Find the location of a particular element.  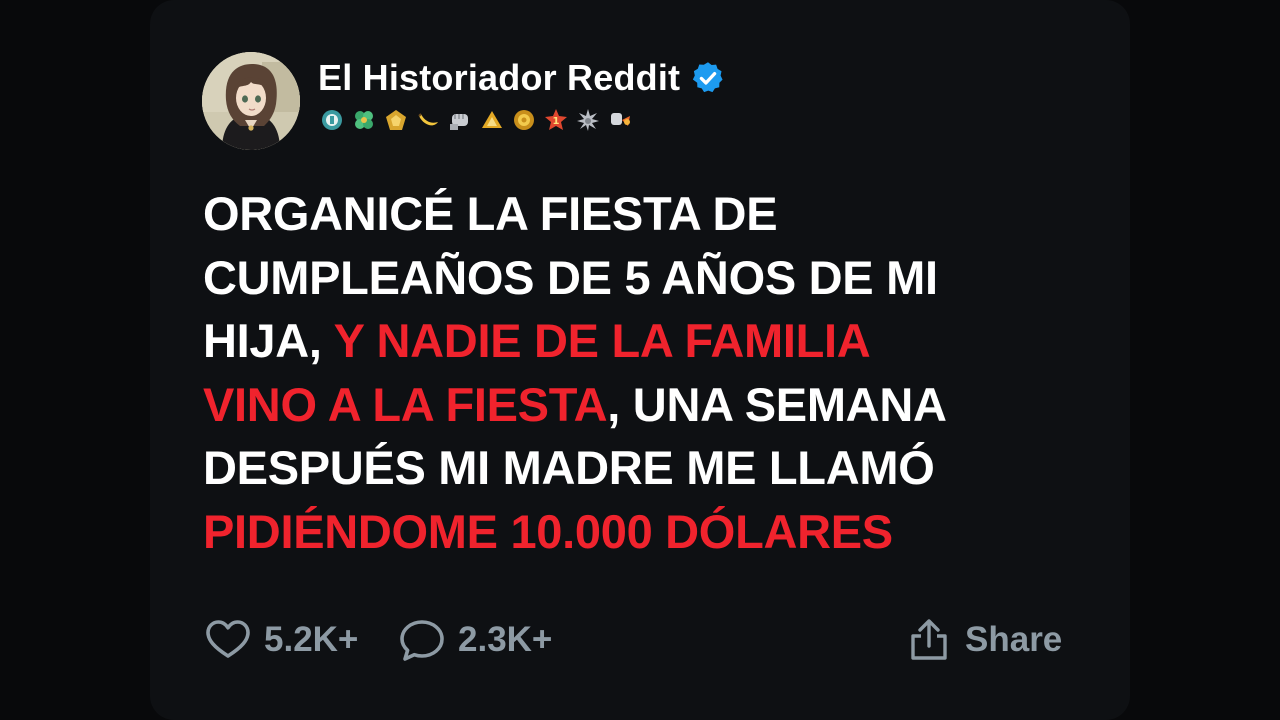

green-clover-badge-icon is located at coordinates (364, 120).